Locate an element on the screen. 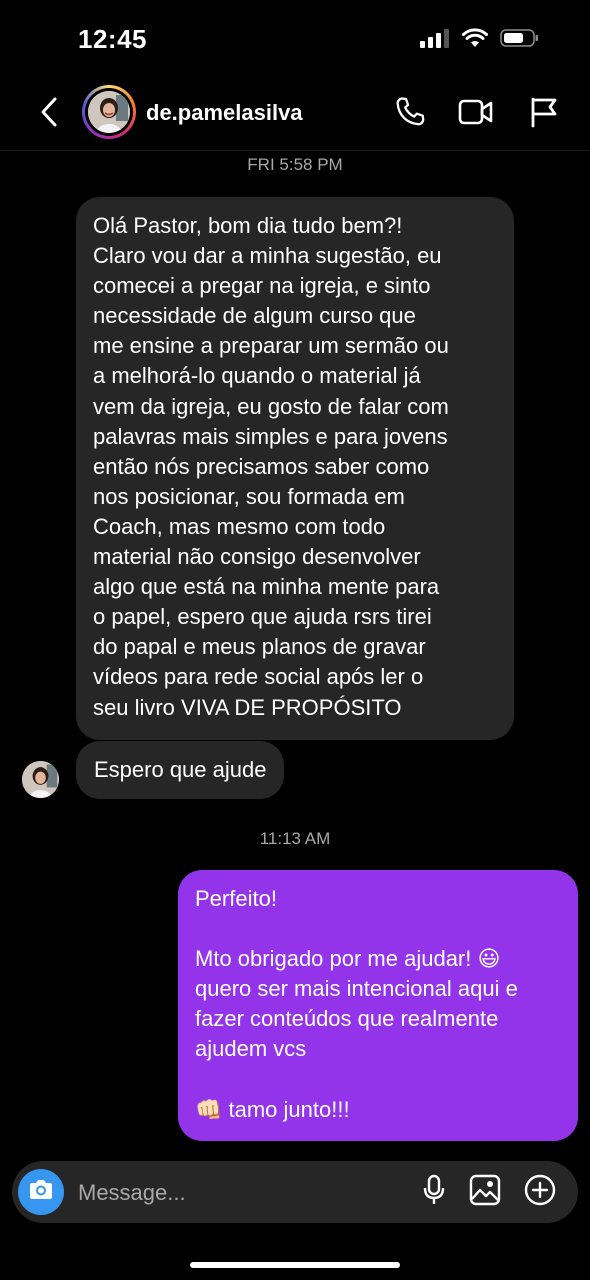  wifi-icon is located at coordinates (475, 40).